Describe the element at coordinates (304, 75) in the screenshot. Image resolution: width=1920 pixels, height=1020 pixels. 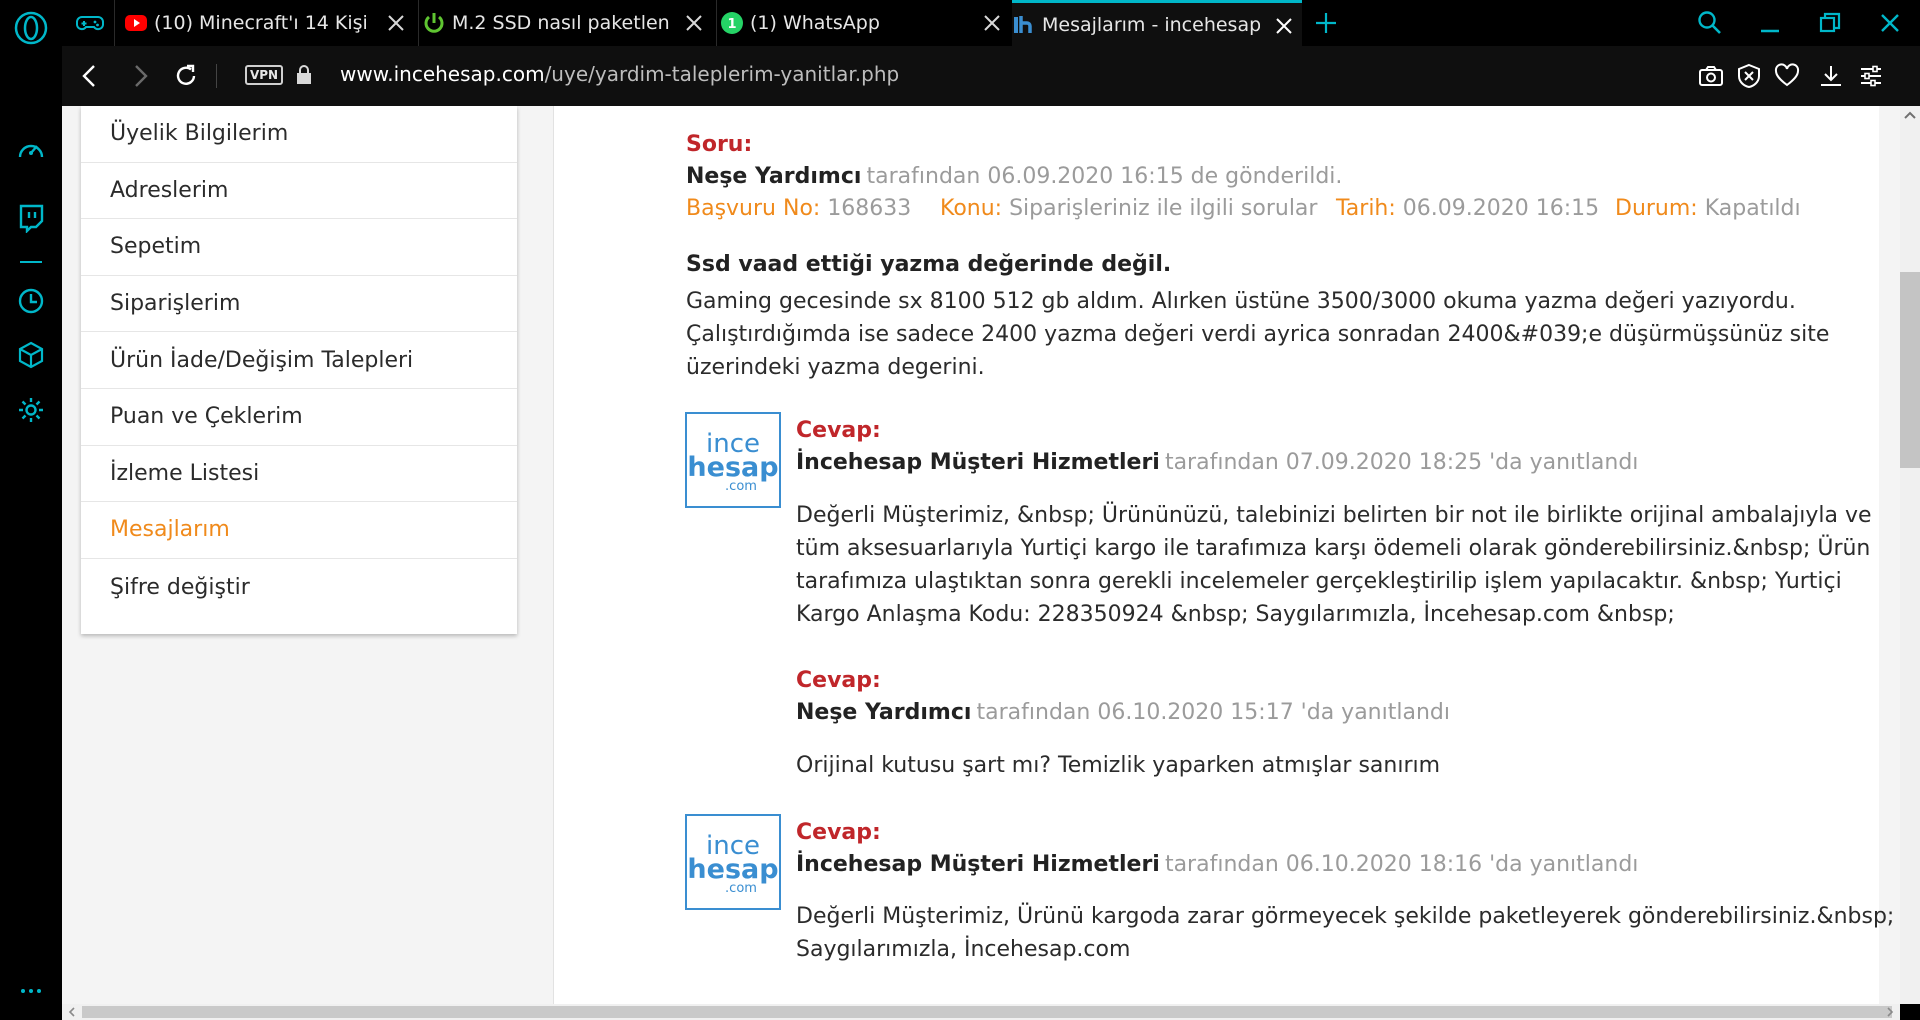
I see `lock-icon` at that location.